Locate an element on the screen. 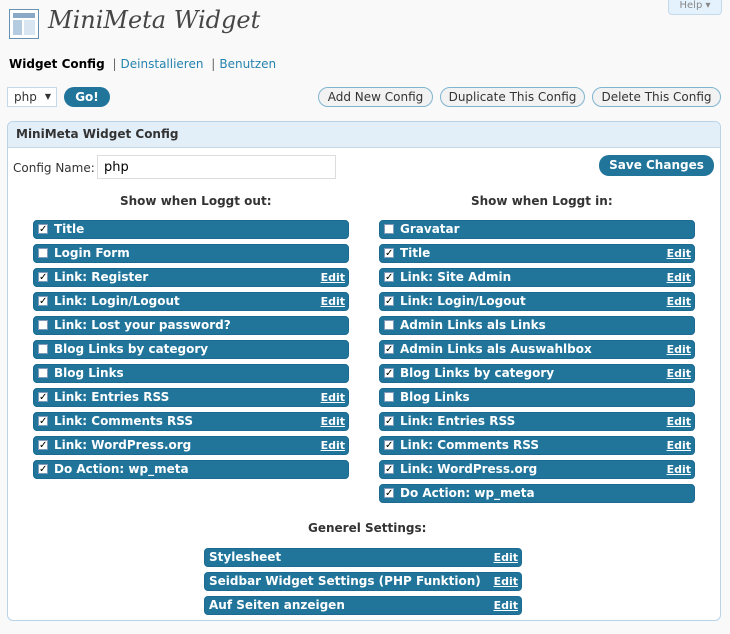 The image size is (730, 634). logged-in-option: ✓ Link: Comments RSS Edit is located at coordinates (537, 445).